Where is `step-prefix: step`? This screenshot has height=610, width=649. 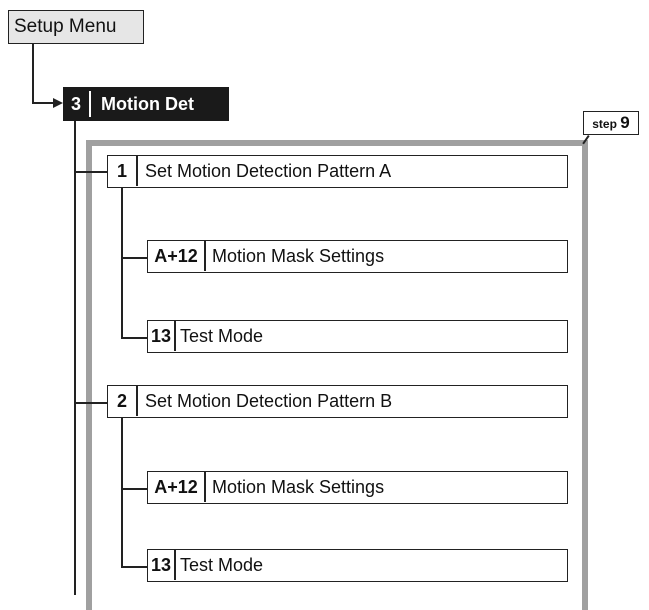
step-prefix: step is located at coordinates (604, 124).